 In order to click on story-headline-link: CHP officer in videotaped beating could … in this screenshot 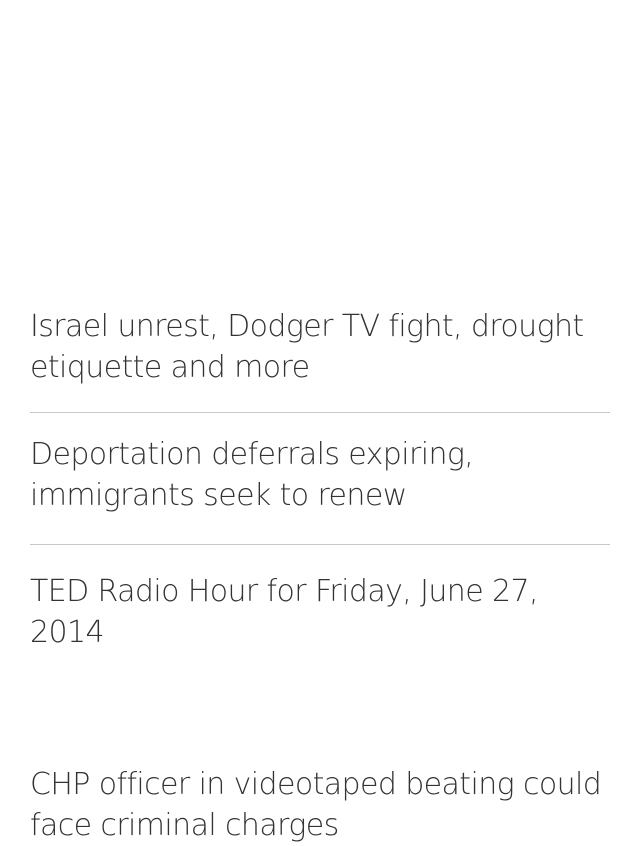, I will do `click(320, 805)`.